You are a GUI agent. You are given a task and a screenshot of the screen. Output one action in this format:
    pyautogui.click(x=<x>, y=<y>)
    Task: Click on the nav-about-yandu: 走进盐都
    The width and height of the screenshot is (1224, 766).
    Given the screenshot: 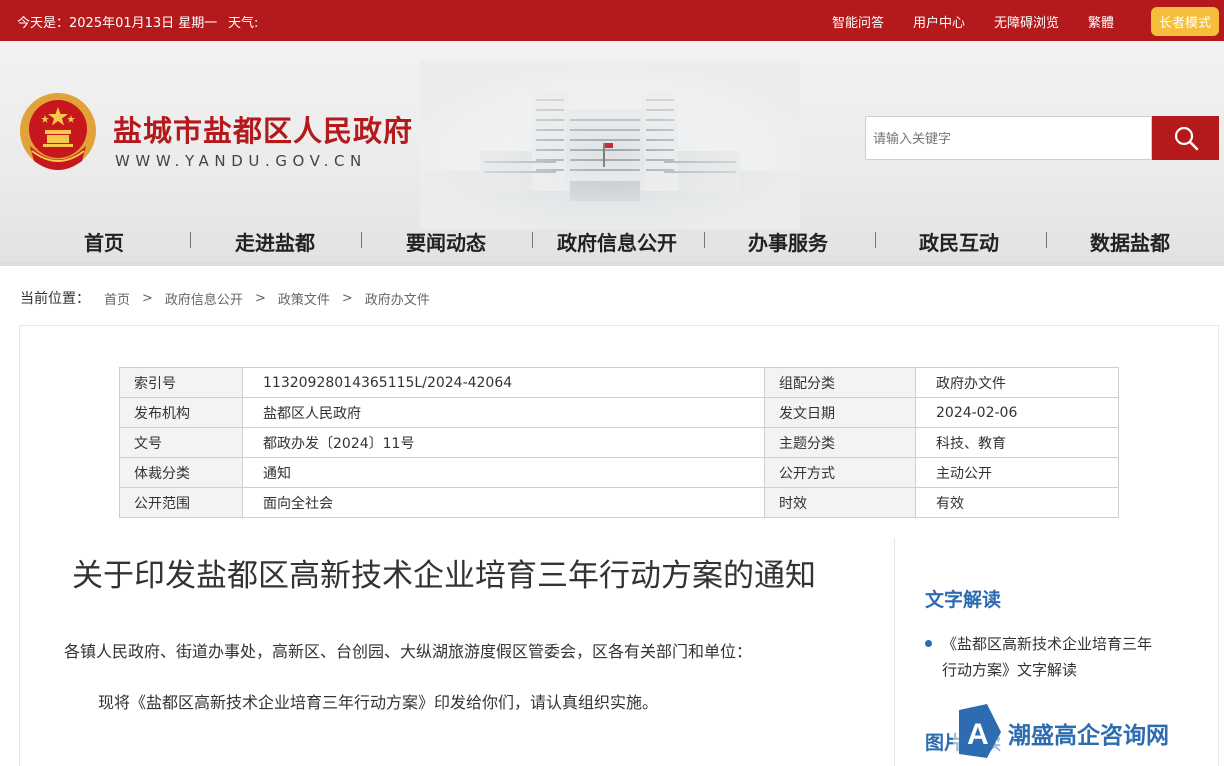 What is the action you would take?
    pyautogui.click(x=275, y=241)
    